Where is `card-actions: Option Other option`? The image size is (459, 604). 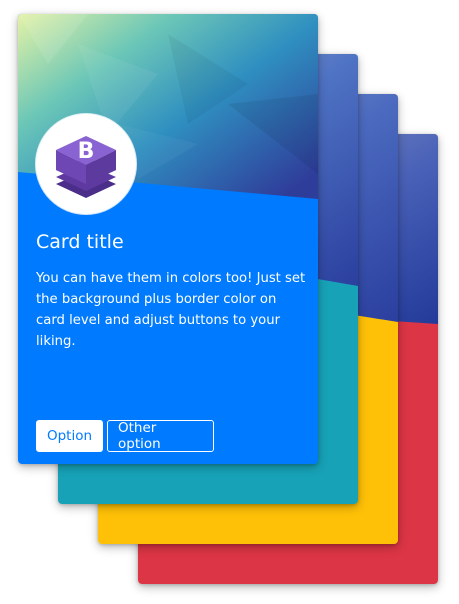
card-actions: Option Other option is located at coordinates (125, 436).